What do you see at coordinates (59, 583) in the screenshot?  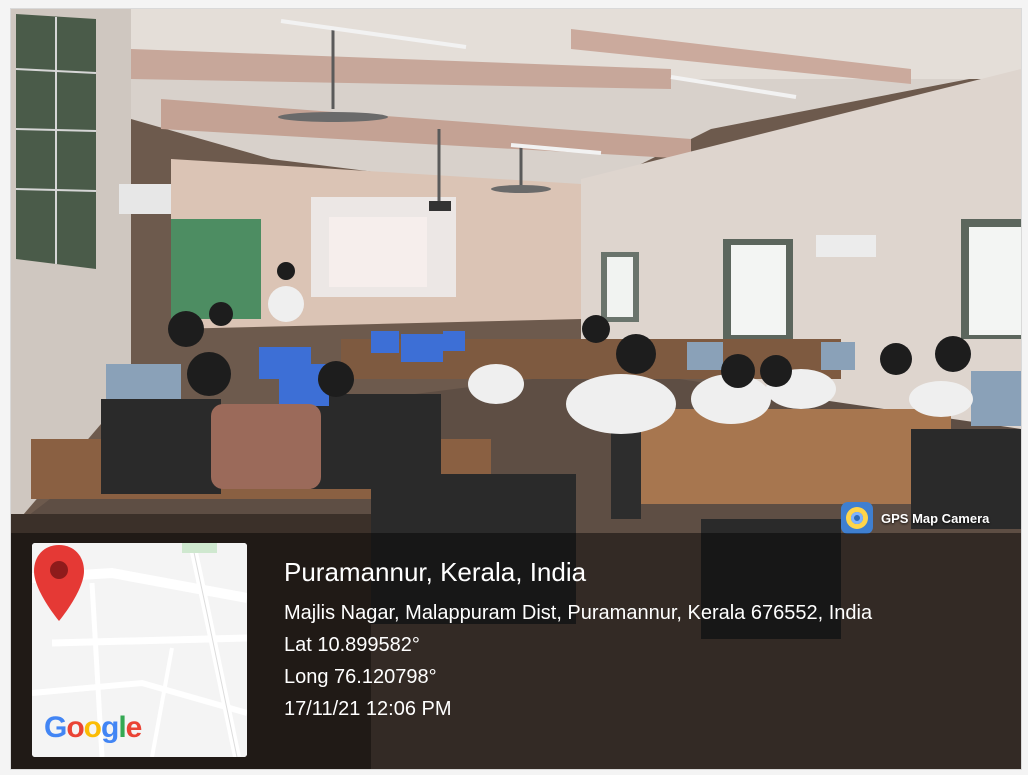 I see `map-pin-icon` at bounding box center [59, 583].